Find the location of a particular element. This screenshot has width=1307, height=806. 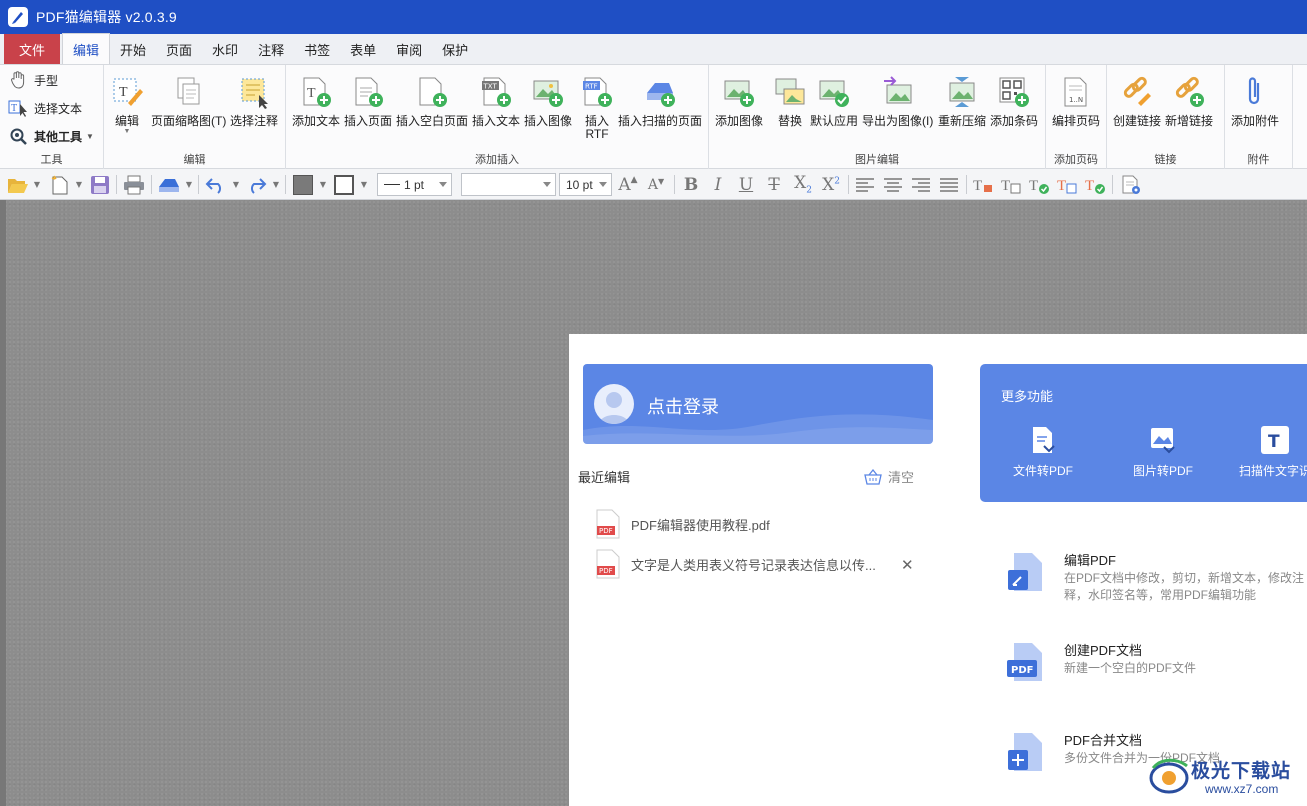

add-link-button: 新增链接 is located at coordinates (1189, 101).